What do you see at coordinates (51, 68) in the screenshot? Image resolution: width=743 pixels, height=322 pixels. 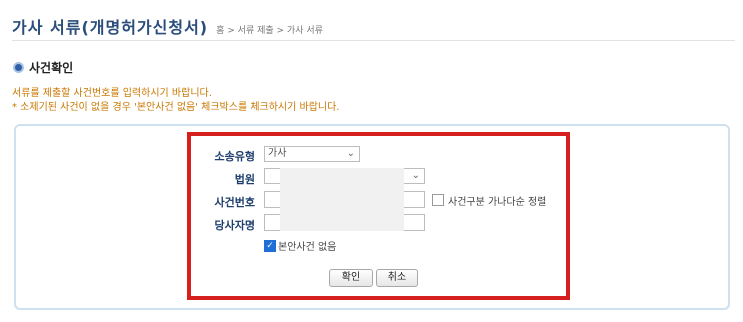 I see `section-title: 사건확인` at bounding box center [51, 68].